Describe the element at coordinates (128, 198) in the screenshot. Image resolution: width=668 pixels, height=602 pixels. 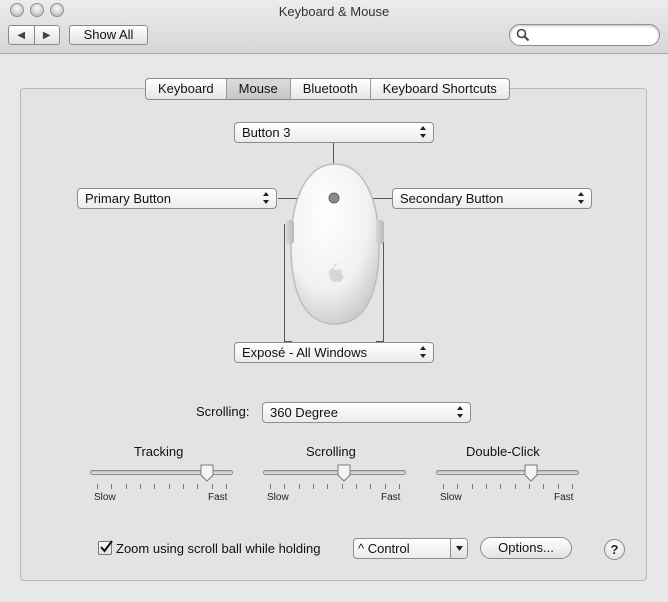
I see `left-button-popup-value: Primary Button` at that location.